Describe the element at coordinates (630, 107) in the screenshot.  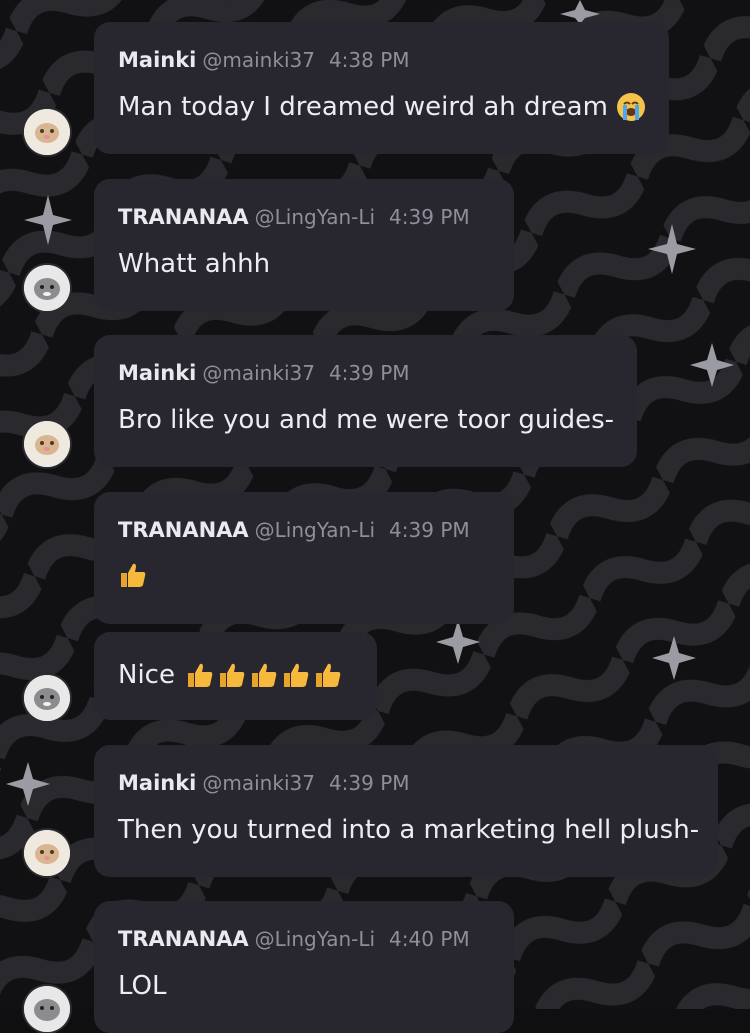
I see `loudly-crying-face-icon` at that location.